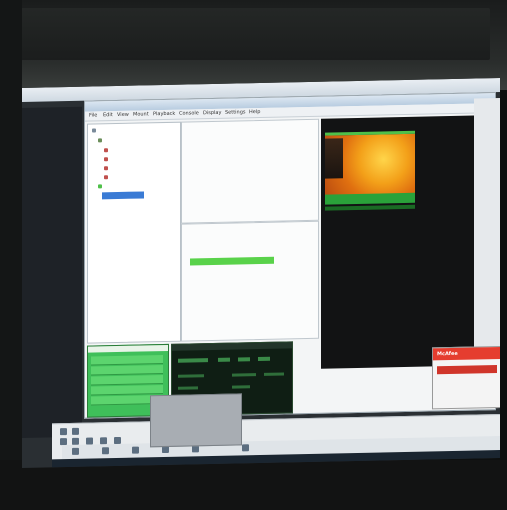  What do you see at coordinates (128, 348) in the screenshot?
I see `status-panel-header` at bounding box center [128, 348].